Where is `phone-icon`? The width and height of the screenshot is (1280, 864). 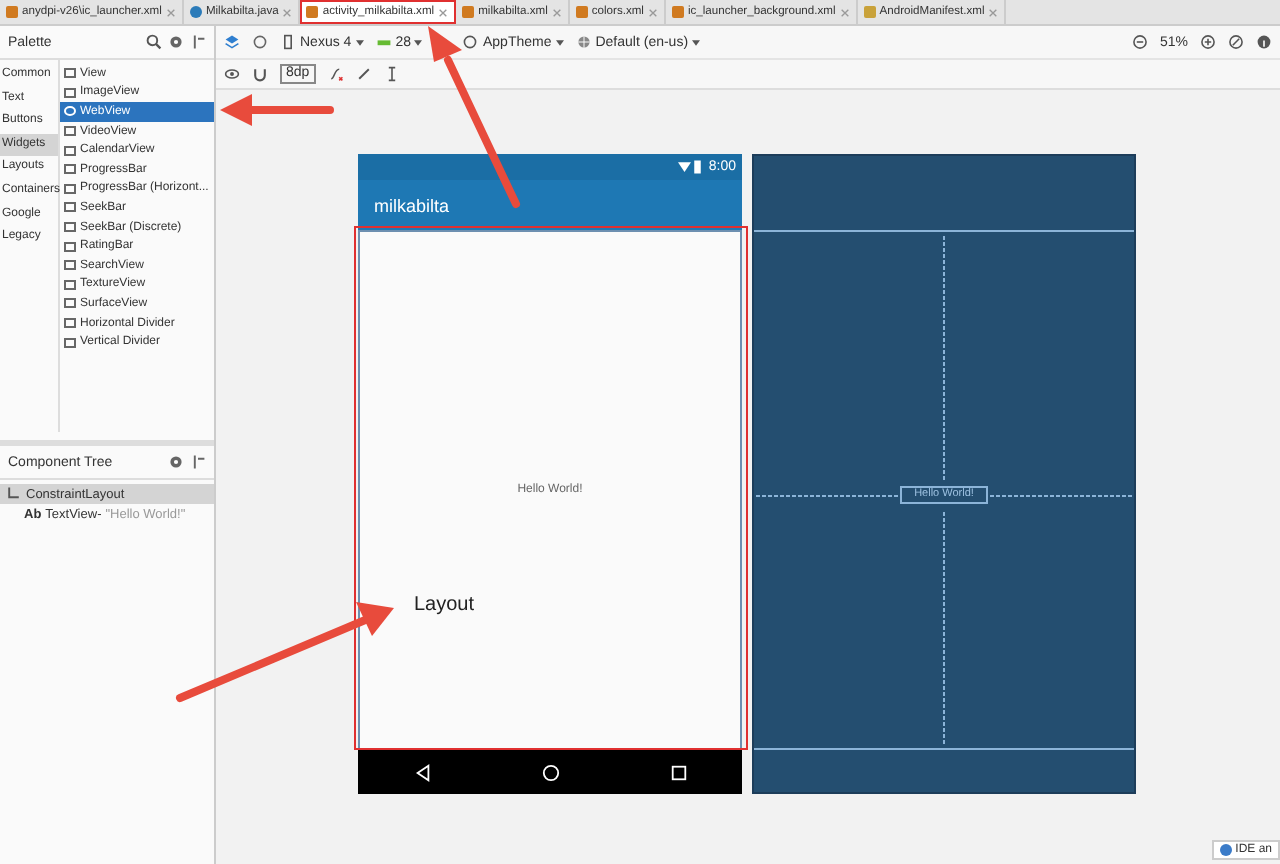
phone-icon is located at coordinates (288, 42).